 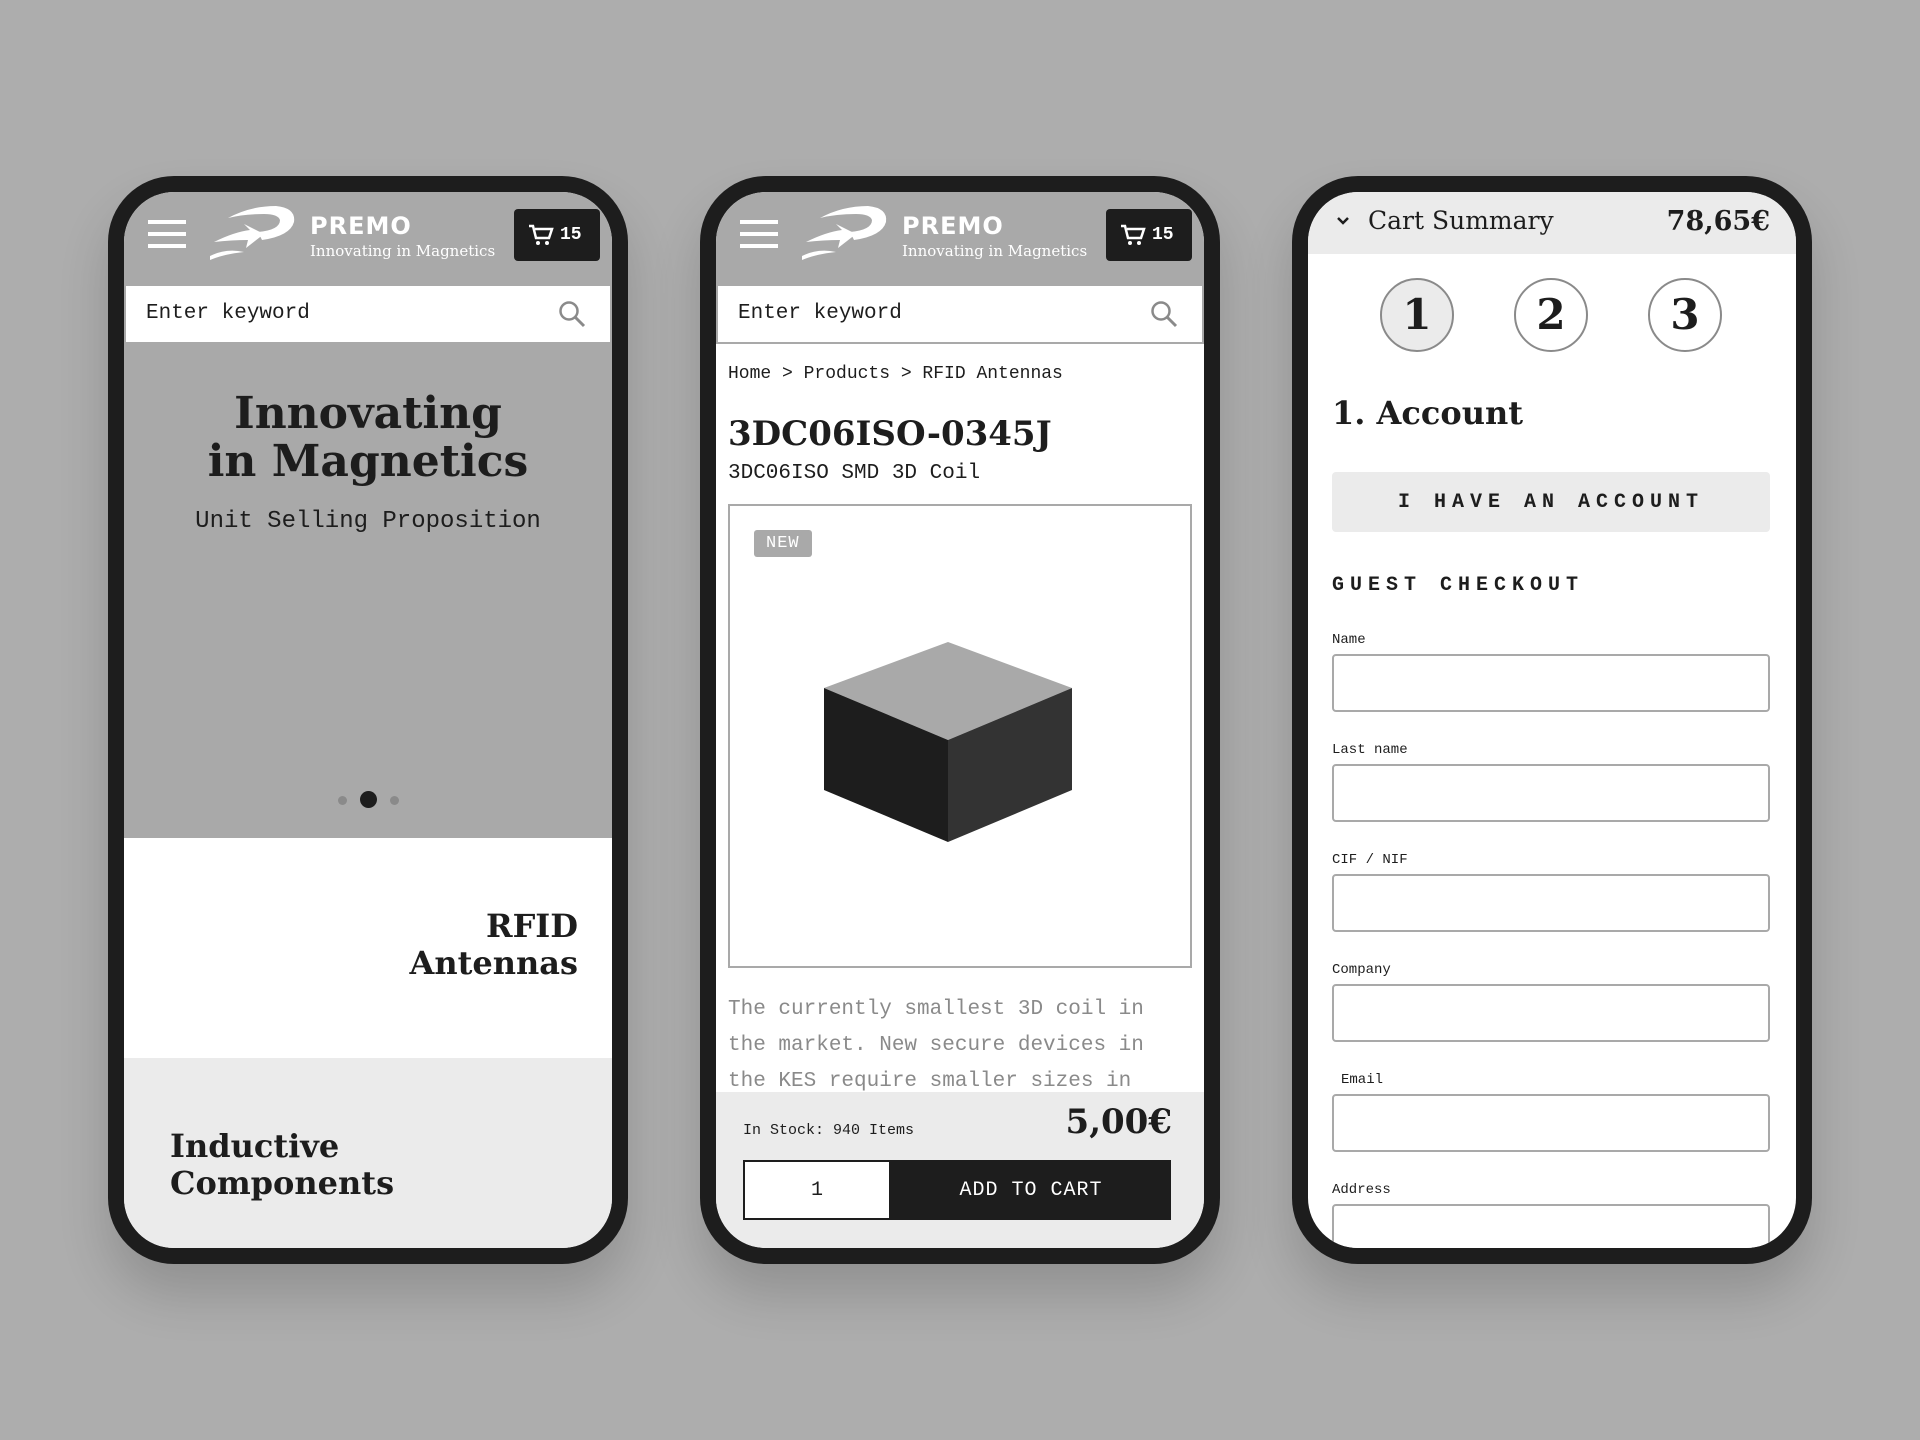 What do you see at coordinates (1685, 315) in the screenshot?
I see `step-3: 3` at bounding box center [1685, 315].